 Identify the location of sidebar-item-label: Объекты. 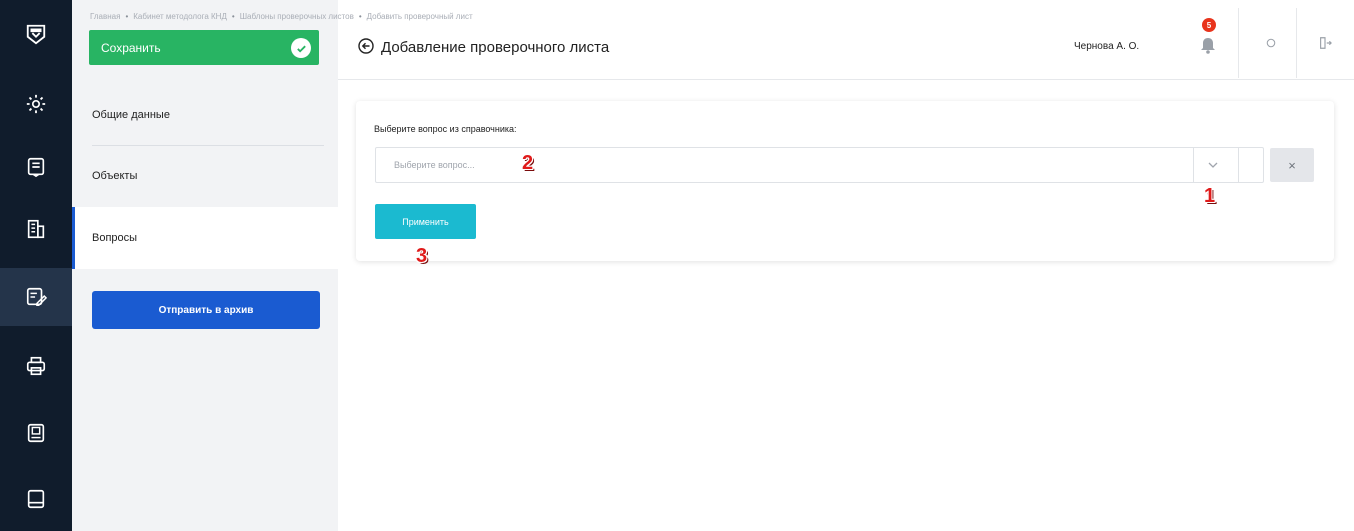
(115, 176).